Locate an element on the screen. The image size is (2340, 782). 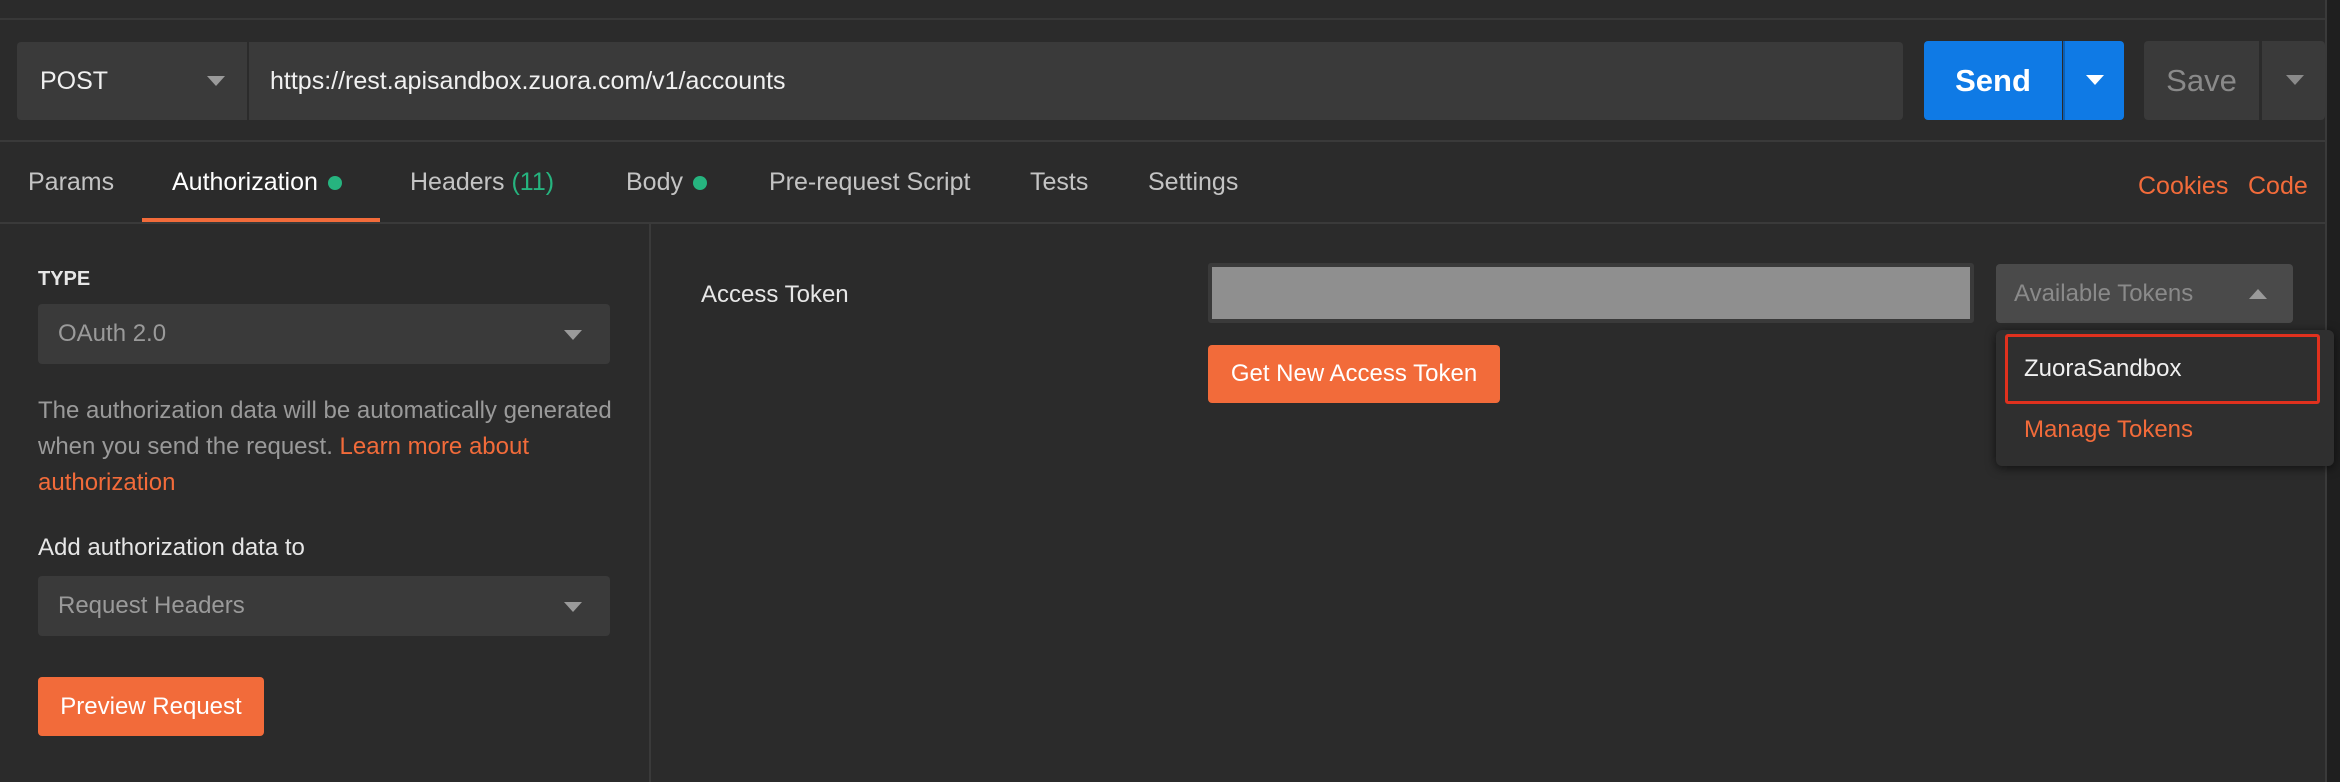
code-link: Code is located at coordinates (2278, 186).